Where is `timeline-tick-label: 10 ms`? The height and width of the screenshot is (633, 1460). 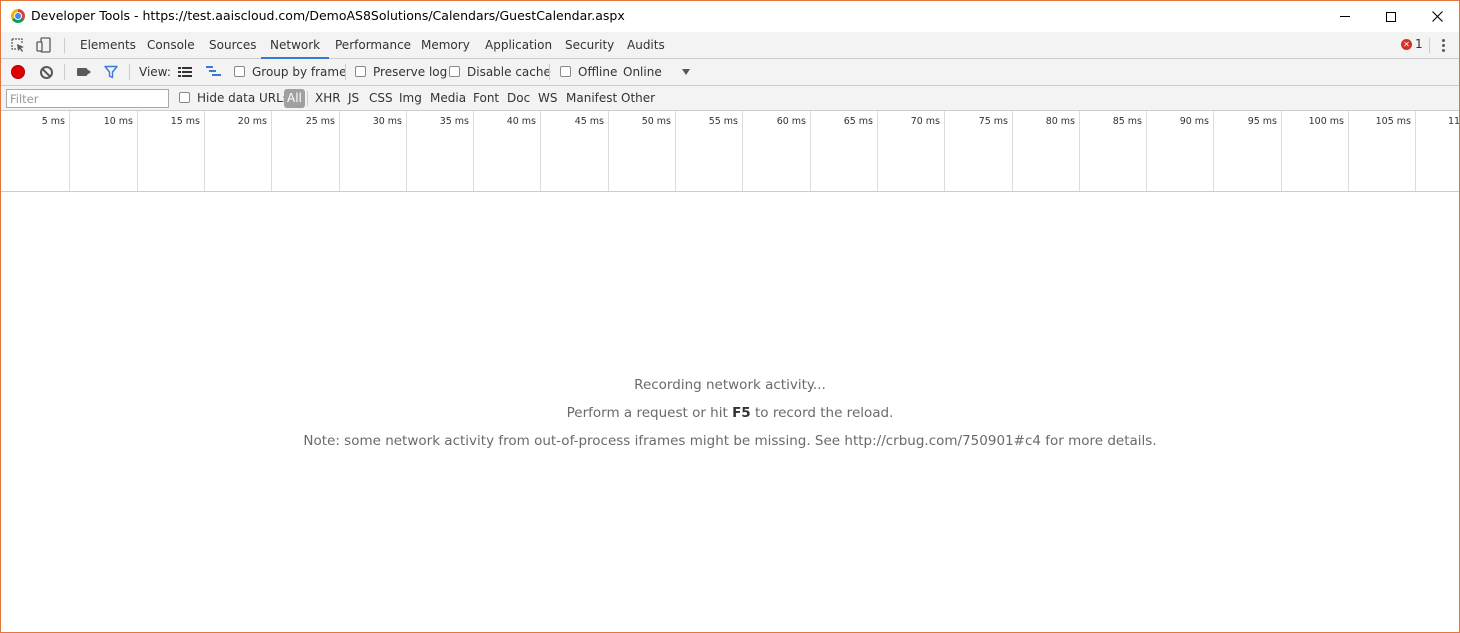 timeline-tick-label: 10 ms is located at coordinates (118, 121).